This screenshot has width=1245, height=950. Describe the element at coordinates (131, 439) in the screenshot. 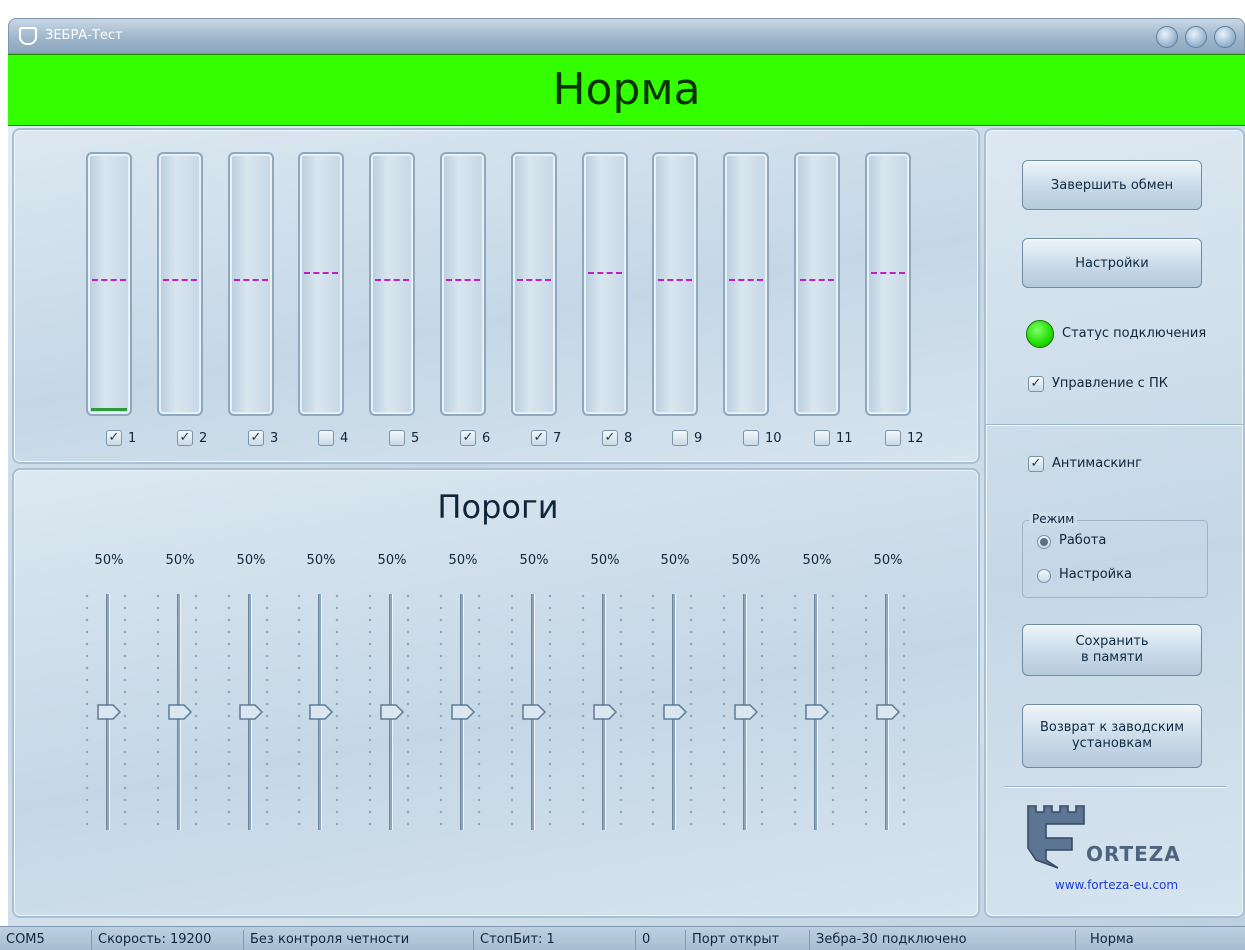

I see `channel-checkbox: ✓ 1` at that location.